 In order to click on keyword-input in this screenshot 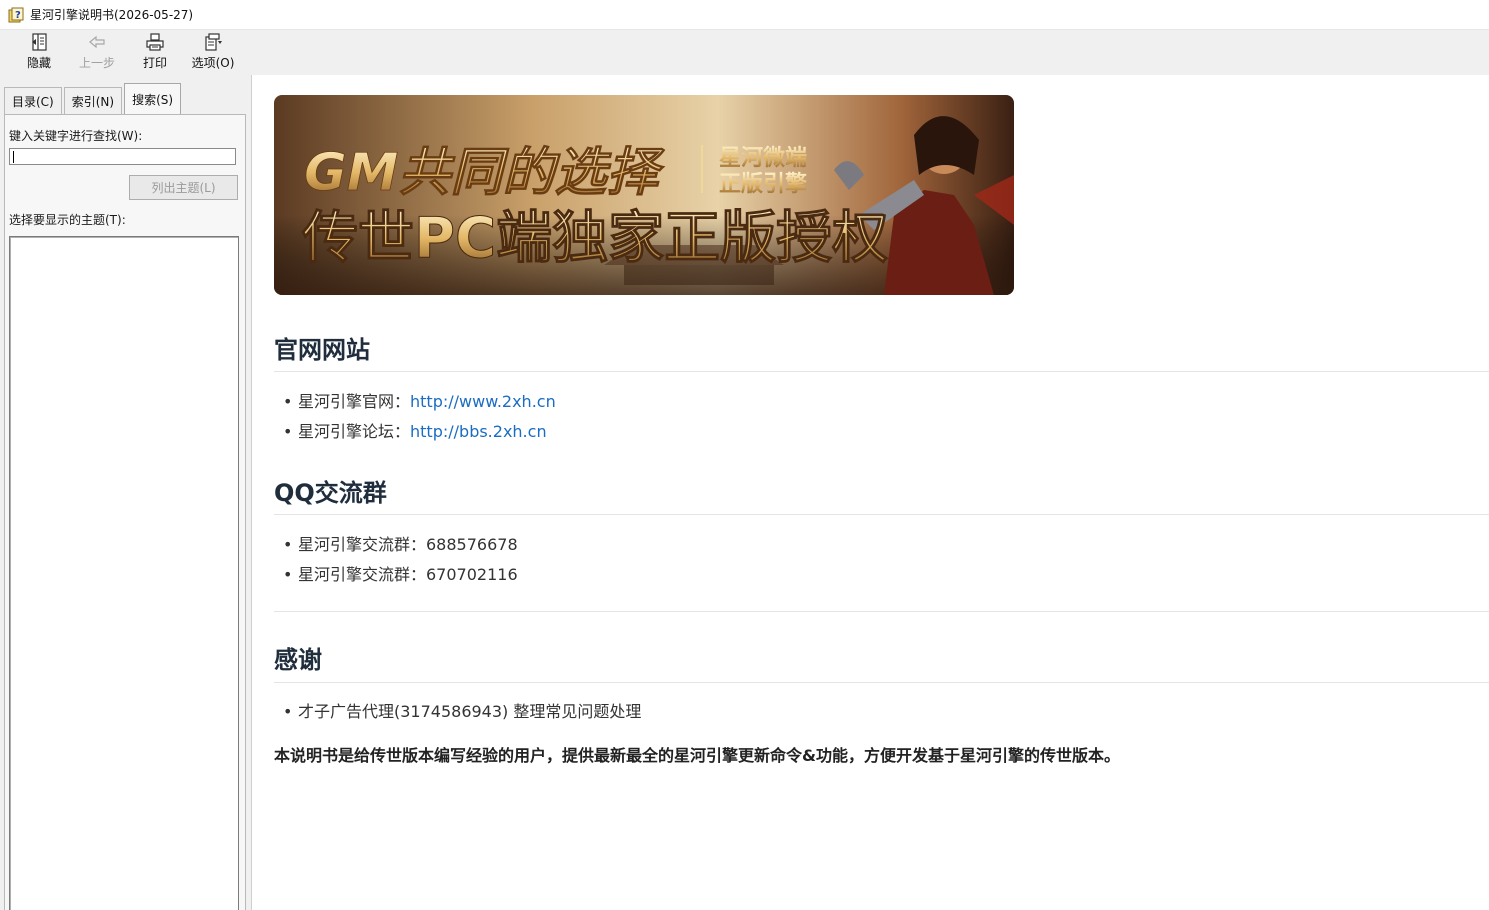, I will do `click(122, 156)`.